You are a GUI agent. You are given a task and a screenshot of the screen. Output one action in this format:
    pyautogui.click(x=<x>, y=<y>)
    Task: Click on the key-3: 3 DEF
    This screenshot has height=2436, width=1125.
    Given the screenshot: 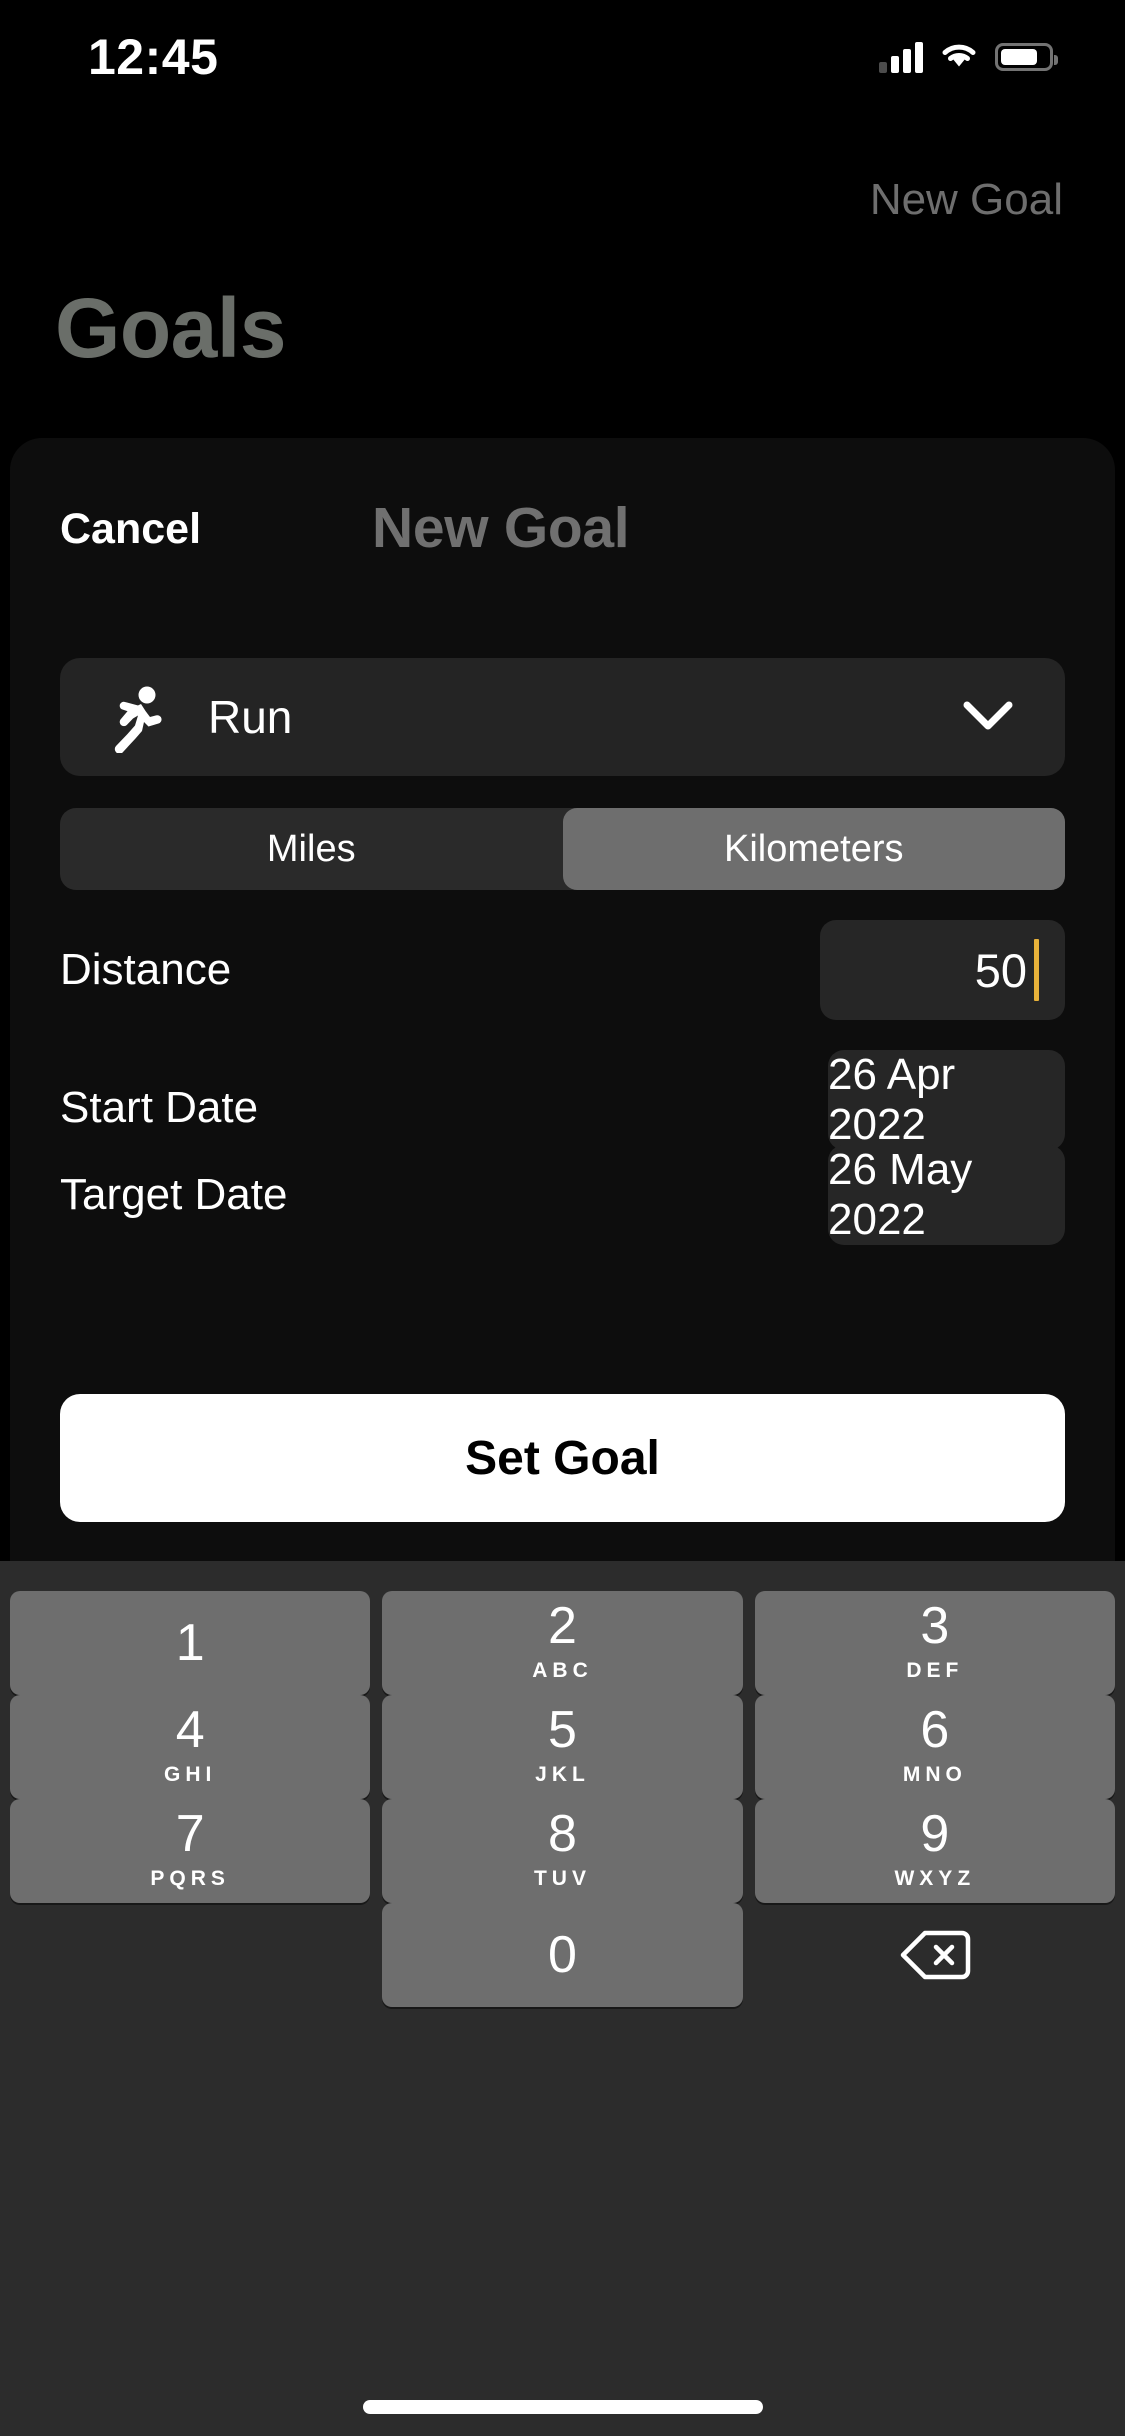 What is the action you would take?
    pyautogui.click(x=934, y=1643)
    